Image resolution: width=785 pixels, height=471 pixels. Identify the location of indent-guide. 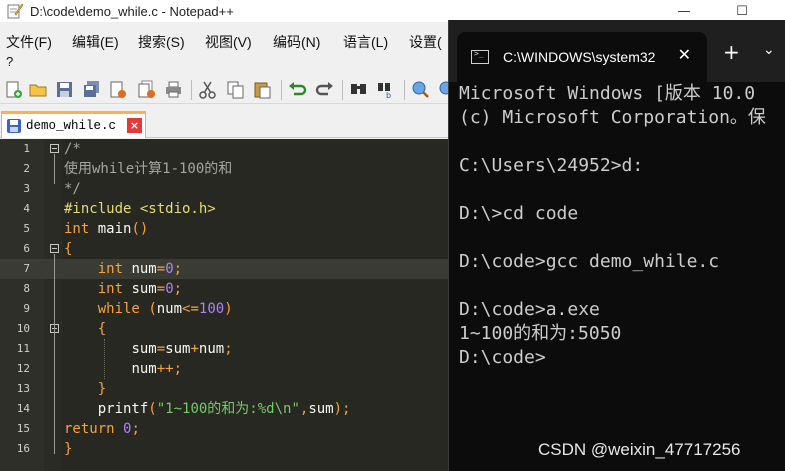
(104, 359).